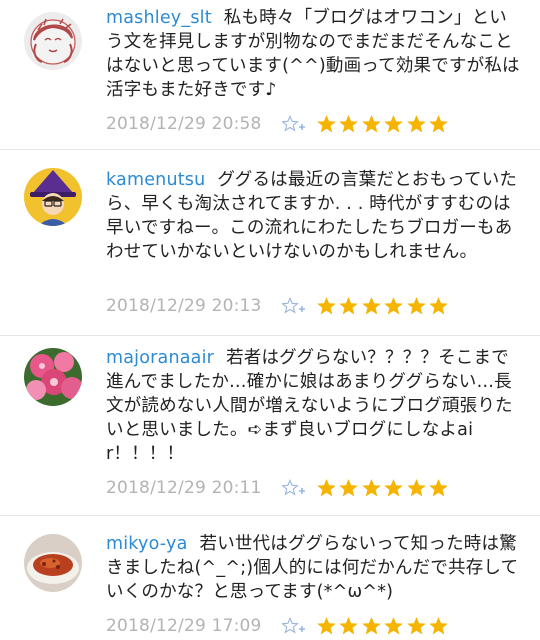 The image size is (540, 640). Describe the element at coordinates (278, 626) in the screenshot. I see `comment-meta: 2018/12/29 17:09` at that location.